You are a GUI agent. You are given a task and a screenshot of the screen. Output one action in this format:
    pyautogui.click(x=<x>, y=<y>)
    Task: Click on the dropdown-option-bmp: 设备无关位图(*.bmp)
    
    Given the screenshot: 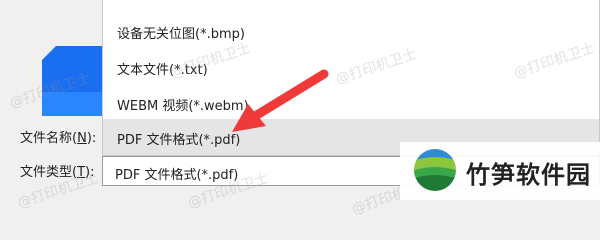 What is the action you would take?
    pyautogui.click(x=351, y=31)
    